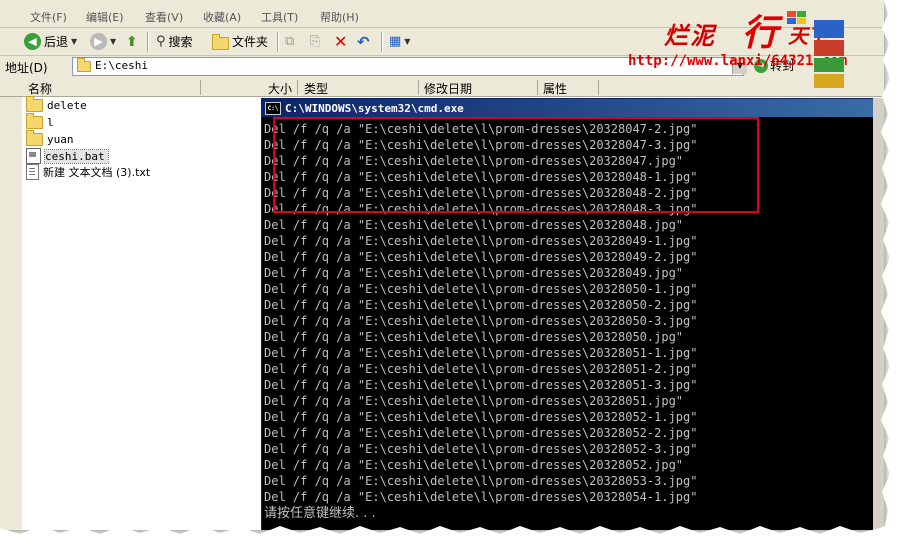  Describe the element at coordinates (690, 35) in the screenshot. I see `logo-text-1: 烂泥` at that location.